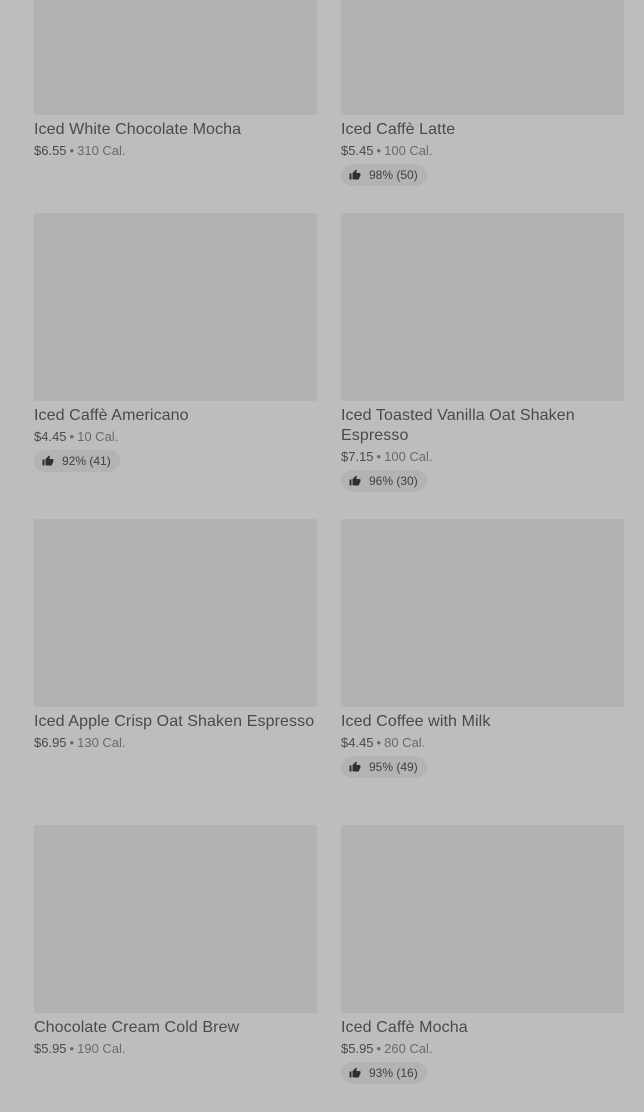  What do you see at coordinates (482, 1028) in the screenshot?
I see `product-name: Iced Caffè Mocha` at bounding box center [482, 1028].